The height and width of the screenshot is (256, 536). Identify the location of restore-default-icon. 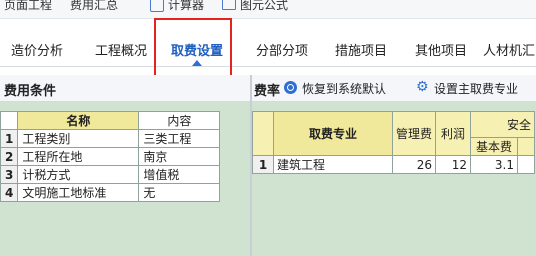
(290, 87).